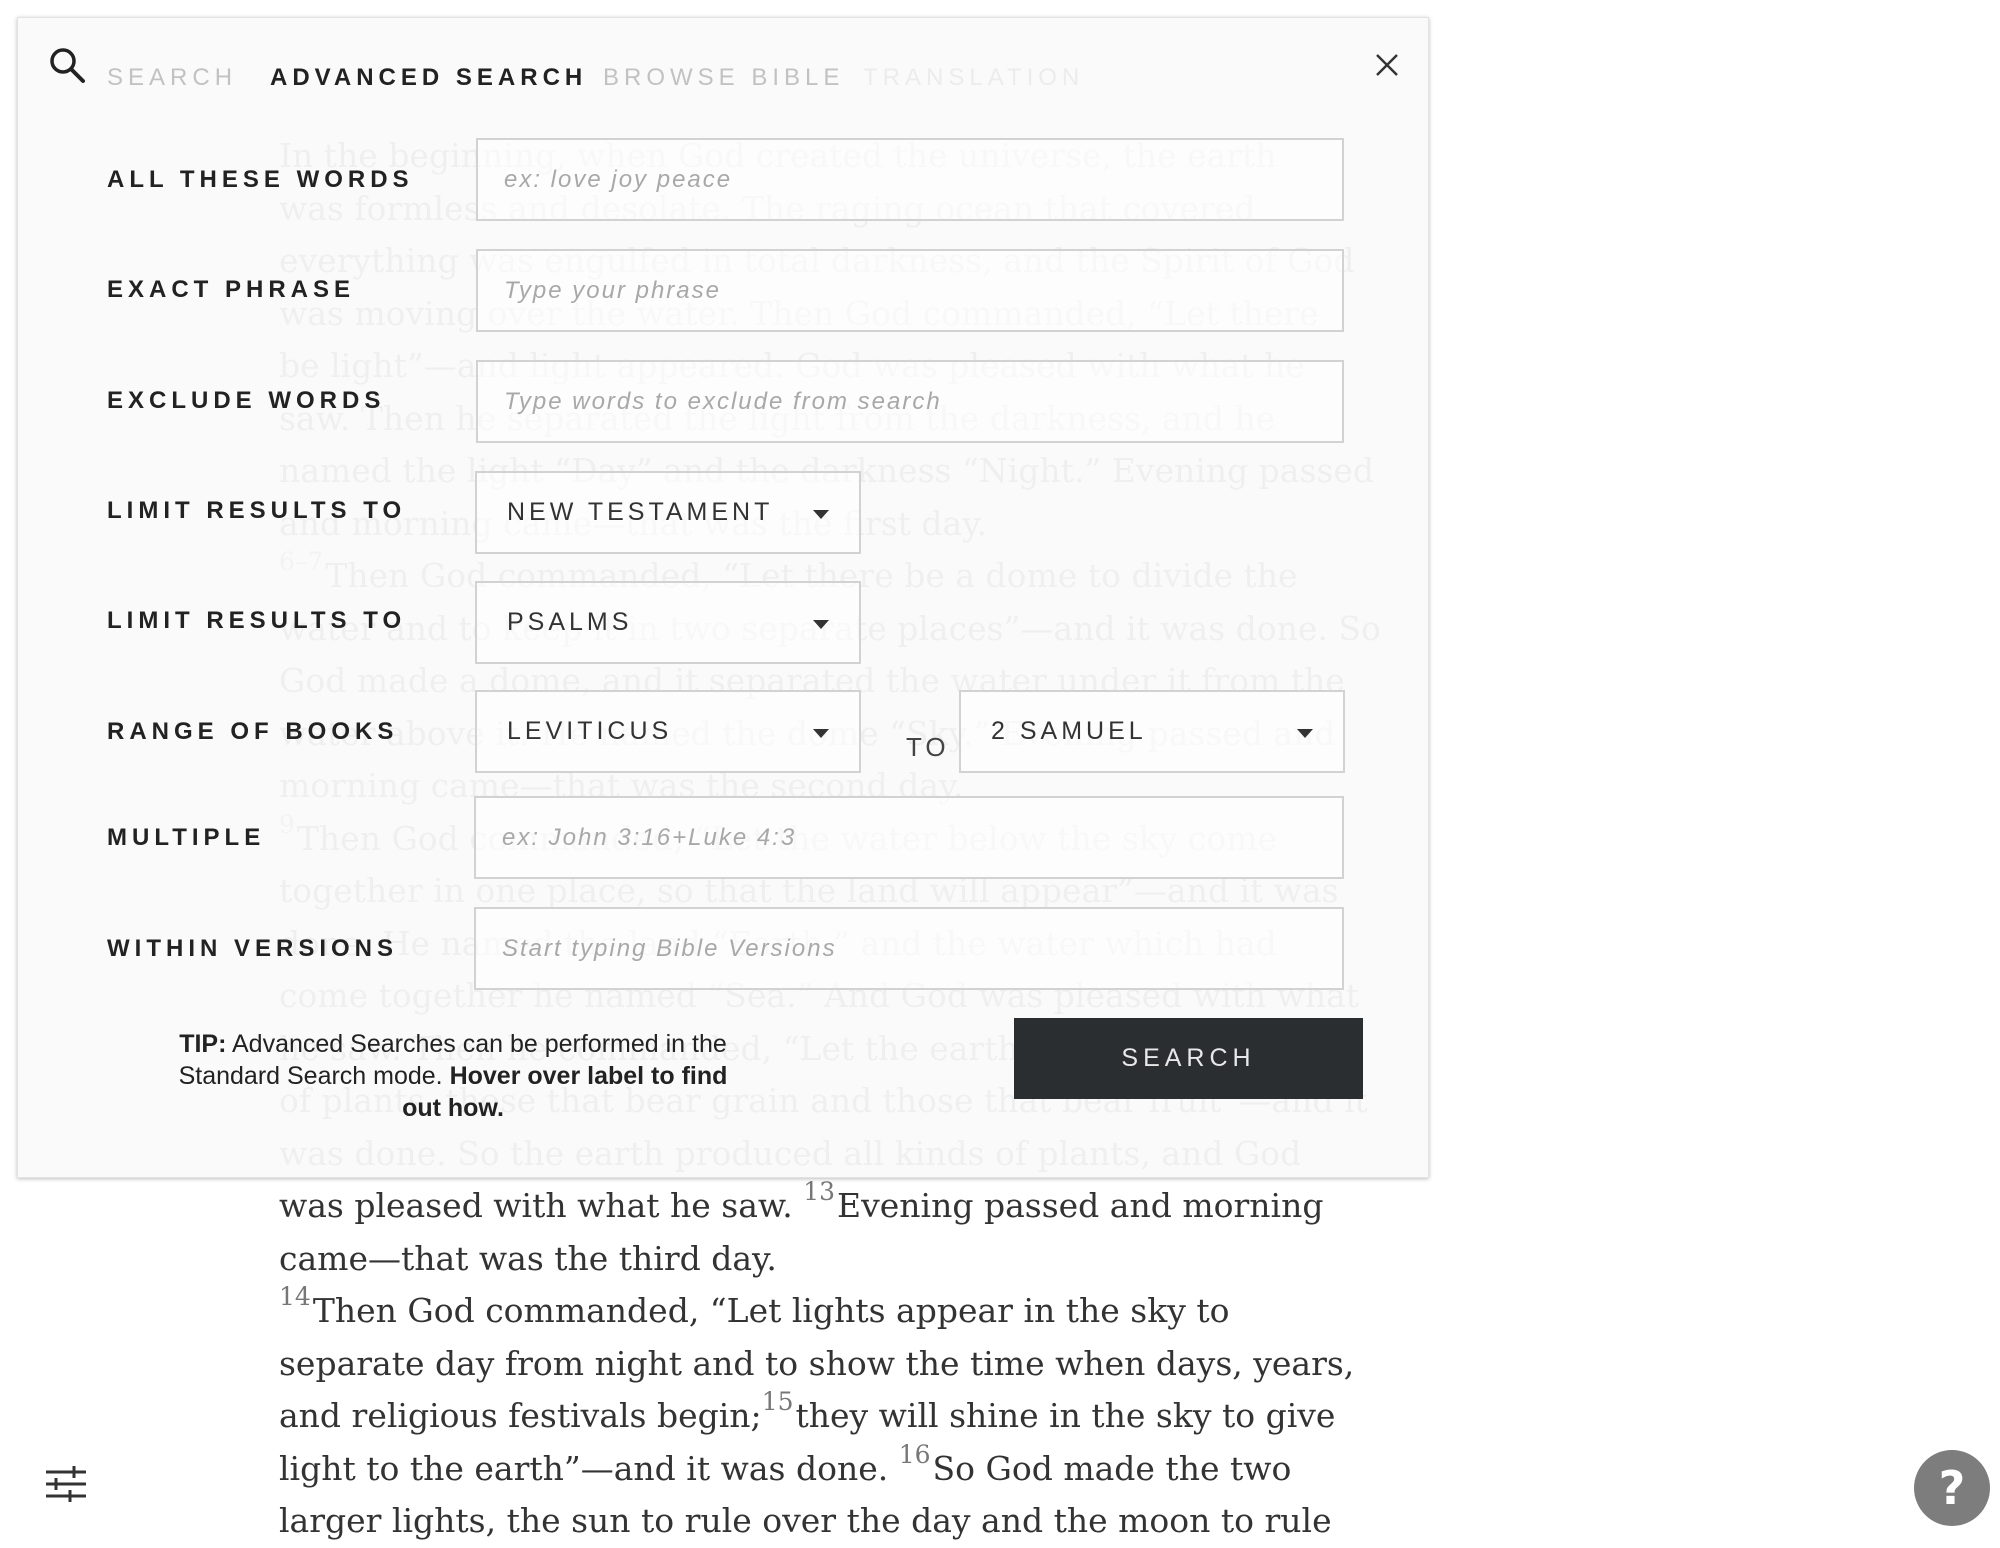  I want to click on limit-testament-select: NEW TESTAMENT, so click(668, 512).